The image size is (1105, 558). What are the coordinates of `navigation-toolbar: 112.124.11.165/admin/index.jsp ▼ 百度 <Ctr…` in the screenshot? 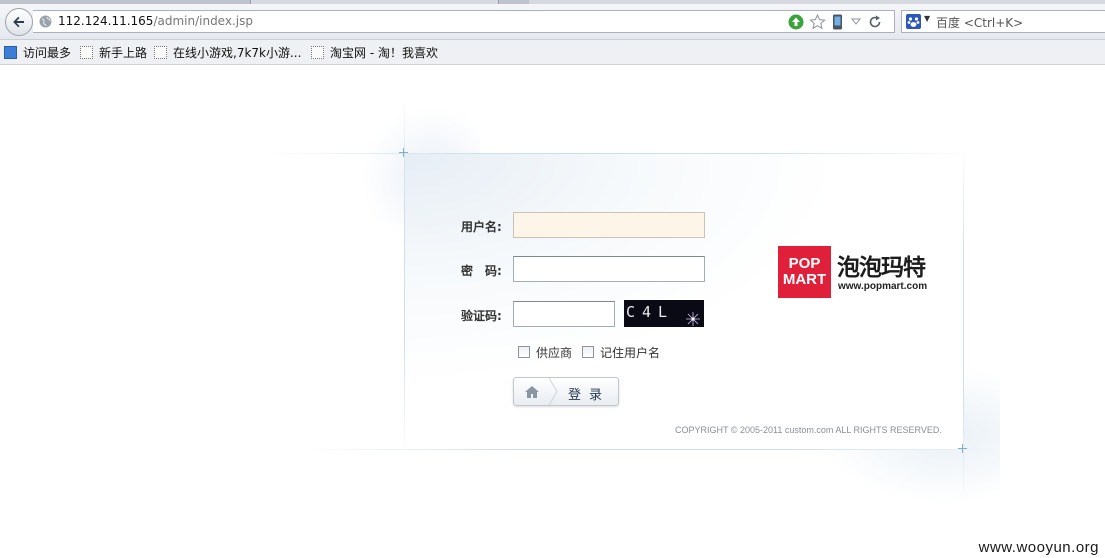 It's located at (552, 22).